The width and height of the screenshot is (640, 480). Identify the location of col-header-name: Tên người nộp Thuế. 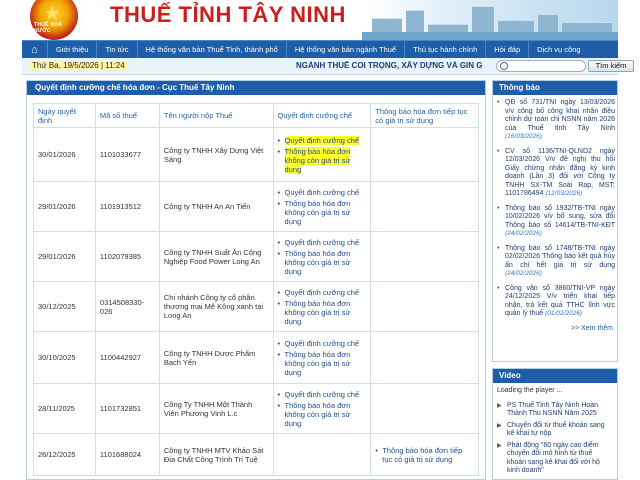
(216, 115).